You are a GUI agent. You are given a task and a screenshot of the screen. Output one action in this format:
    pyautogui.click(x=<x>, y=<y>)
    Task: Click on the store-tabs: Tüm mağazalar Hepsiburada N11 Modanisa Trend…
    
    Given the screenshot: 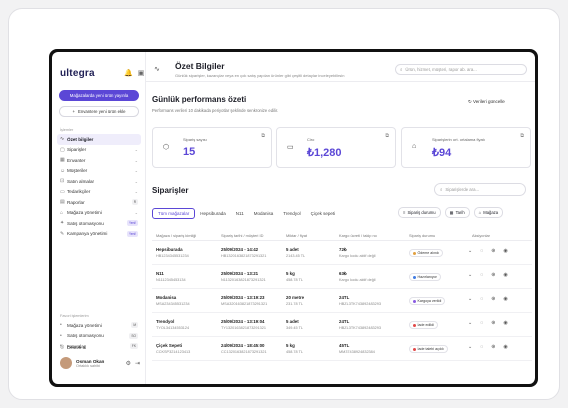 What is the action you would take?
    pyautogui.click(x=246, y=213)
    